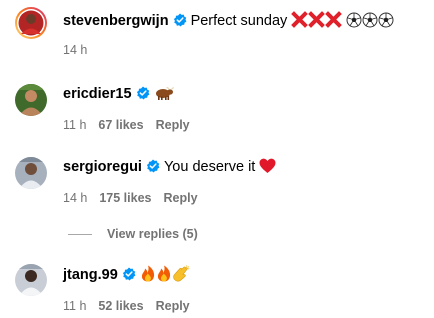  I want to click on comment-meta: 11 h 67 likes Reply, so click(132, 125).